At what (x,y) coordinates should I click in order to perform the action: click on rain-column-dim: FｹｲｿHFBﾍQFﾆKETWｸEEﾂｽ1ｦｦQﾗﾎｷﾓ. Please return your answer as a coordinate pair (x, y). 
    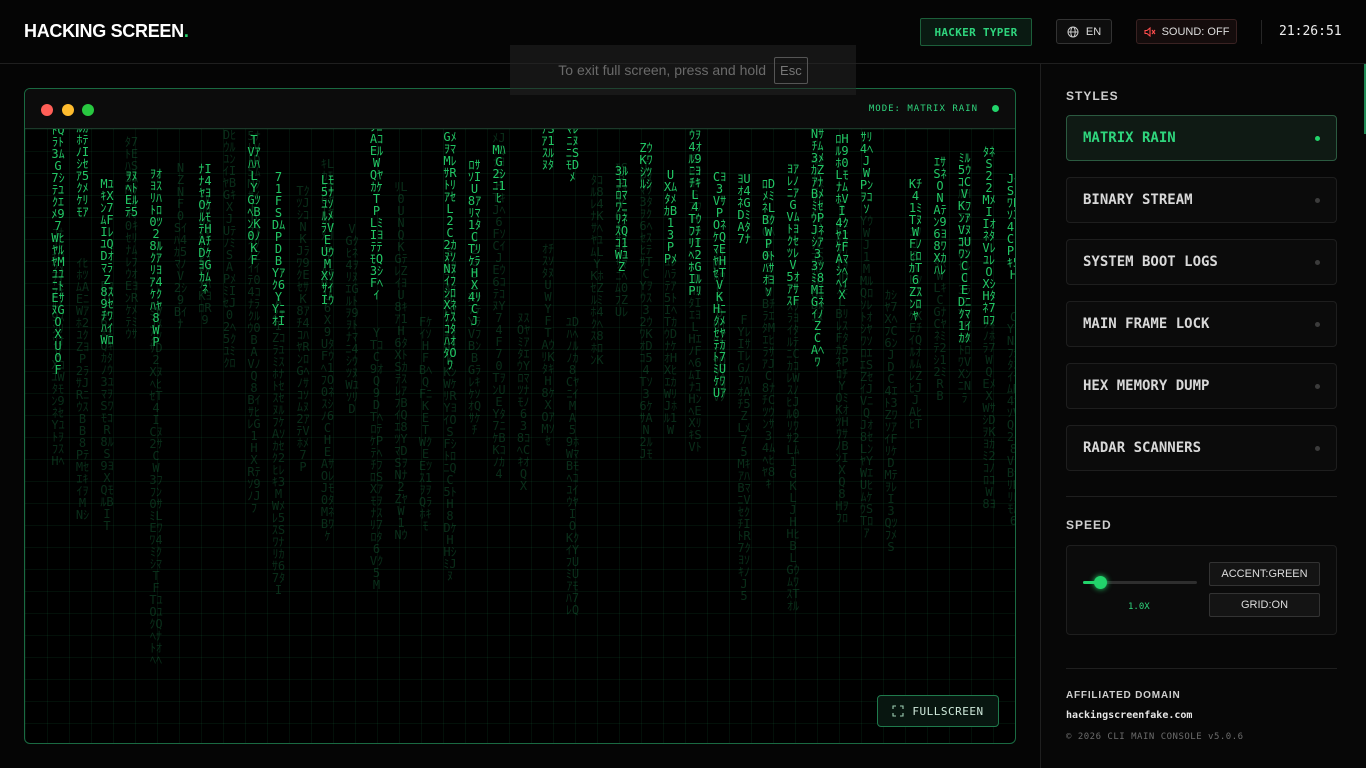
    Looking at the image, I should click on (425, 424).